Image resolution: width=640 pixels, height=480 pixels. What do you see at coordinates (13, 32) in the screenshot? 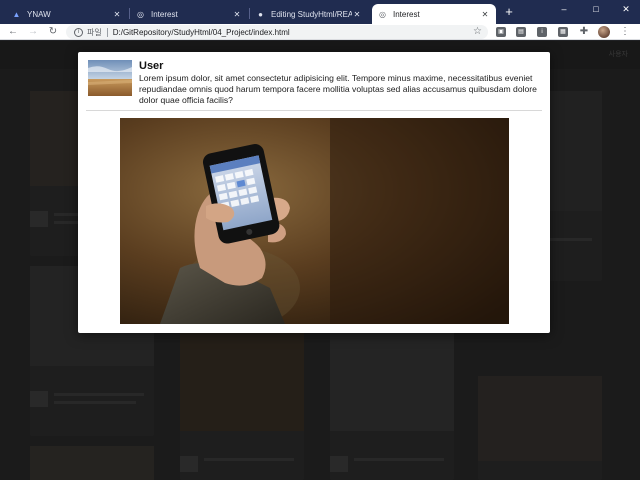
I see `back-arrow-icon: ←` at bounding box center [13, 32].